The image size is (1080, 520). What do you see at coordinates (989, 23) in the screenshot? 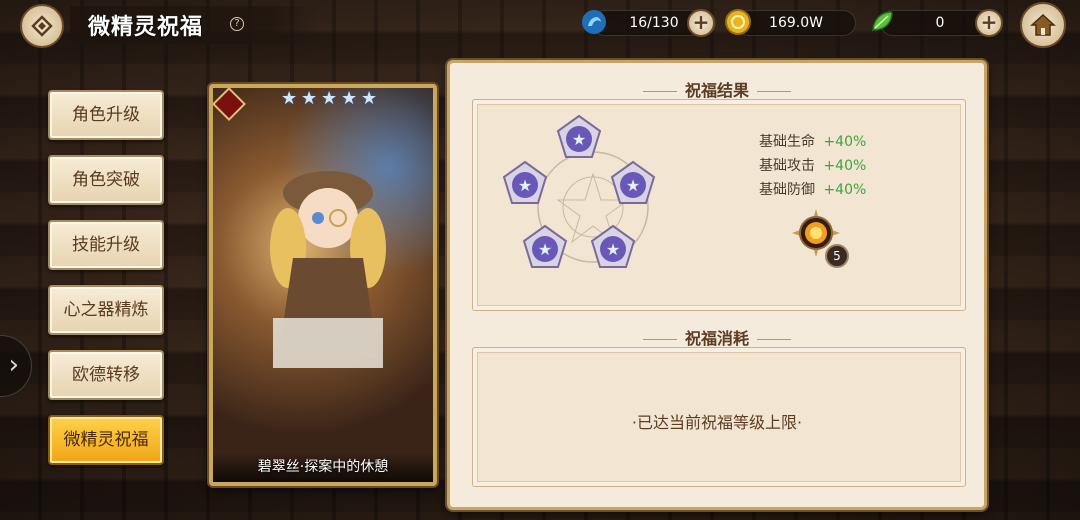
I see `add-gem-button: +` at bounding box center [989, 23].